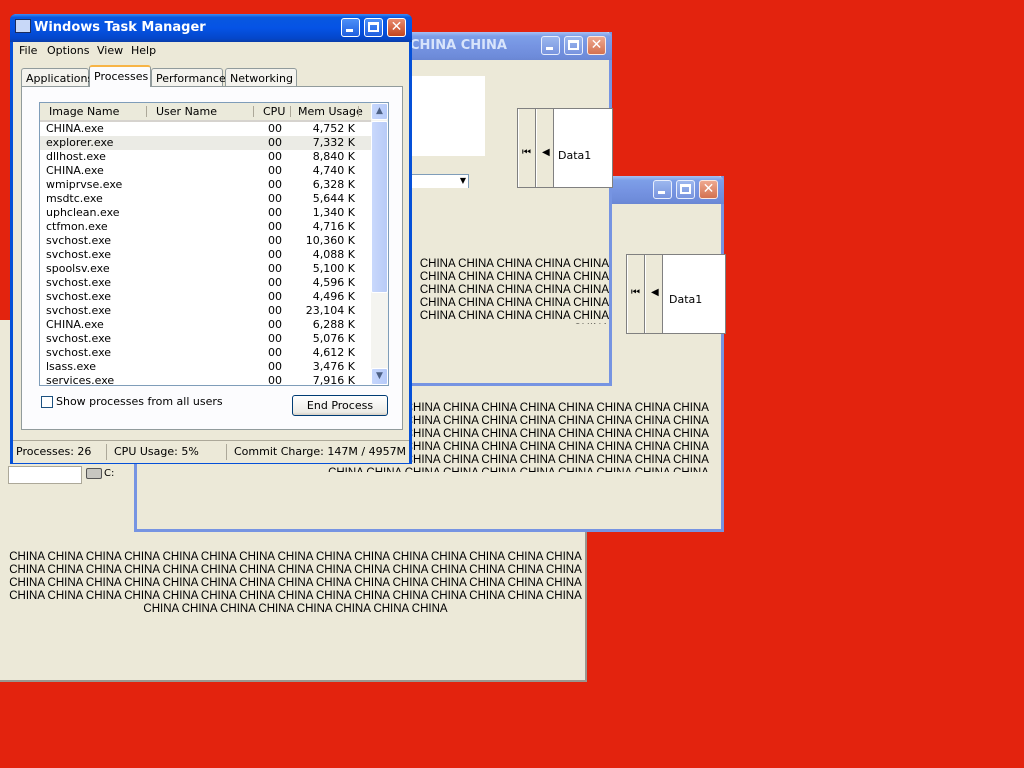 This screenshot has height=768, width=1024. Describe the element at coordinates (57, 77) in the screenshot. I see `tab-applications: Applications` at that location.